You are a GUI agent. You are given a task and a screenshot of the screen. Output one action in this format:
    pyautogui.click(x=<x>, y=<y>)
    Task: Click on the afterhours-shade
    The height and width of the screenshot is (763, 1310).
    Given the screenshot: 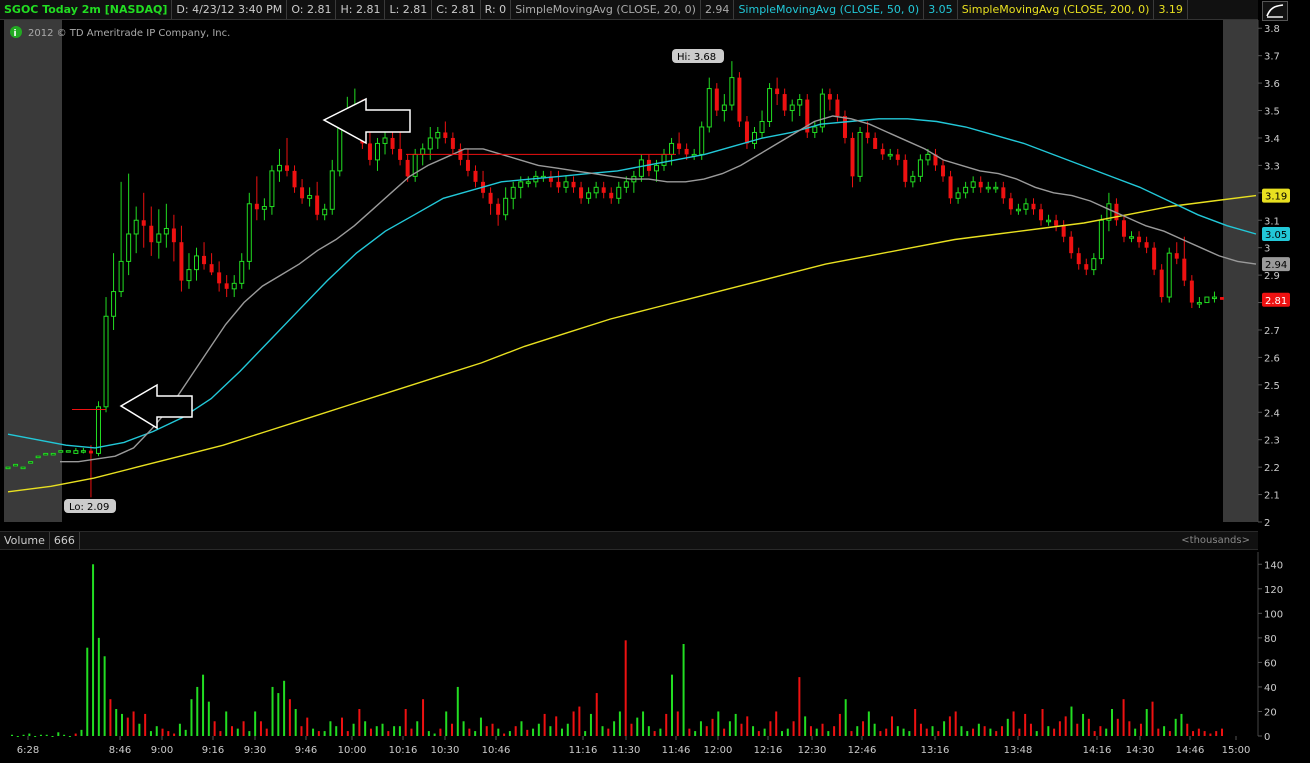 What is the action you would take?
    pyautogui.click(x=1240, y=271)
    